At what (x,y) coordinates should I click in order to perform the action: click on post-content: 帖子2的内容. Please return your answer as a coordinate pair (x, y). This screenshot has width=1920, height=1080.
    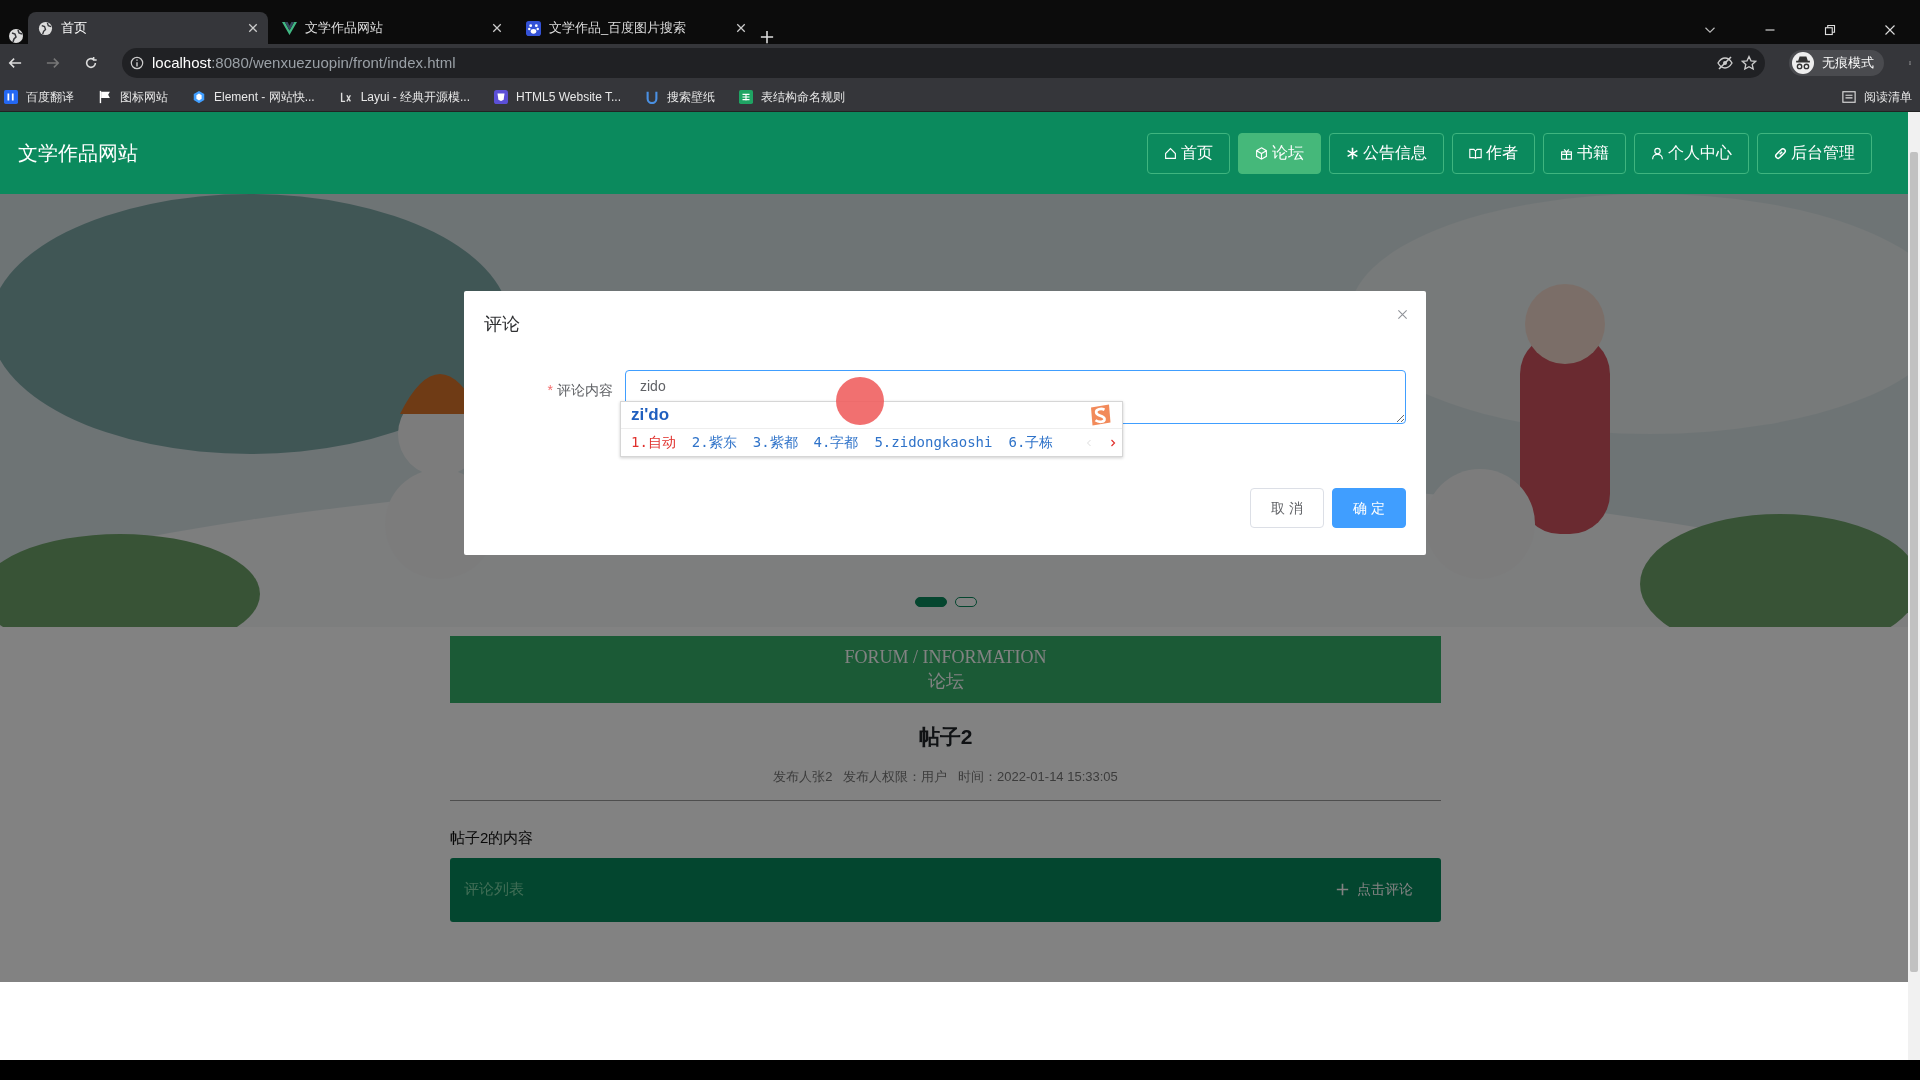
    Looking at the image, I should click on (492, 838).